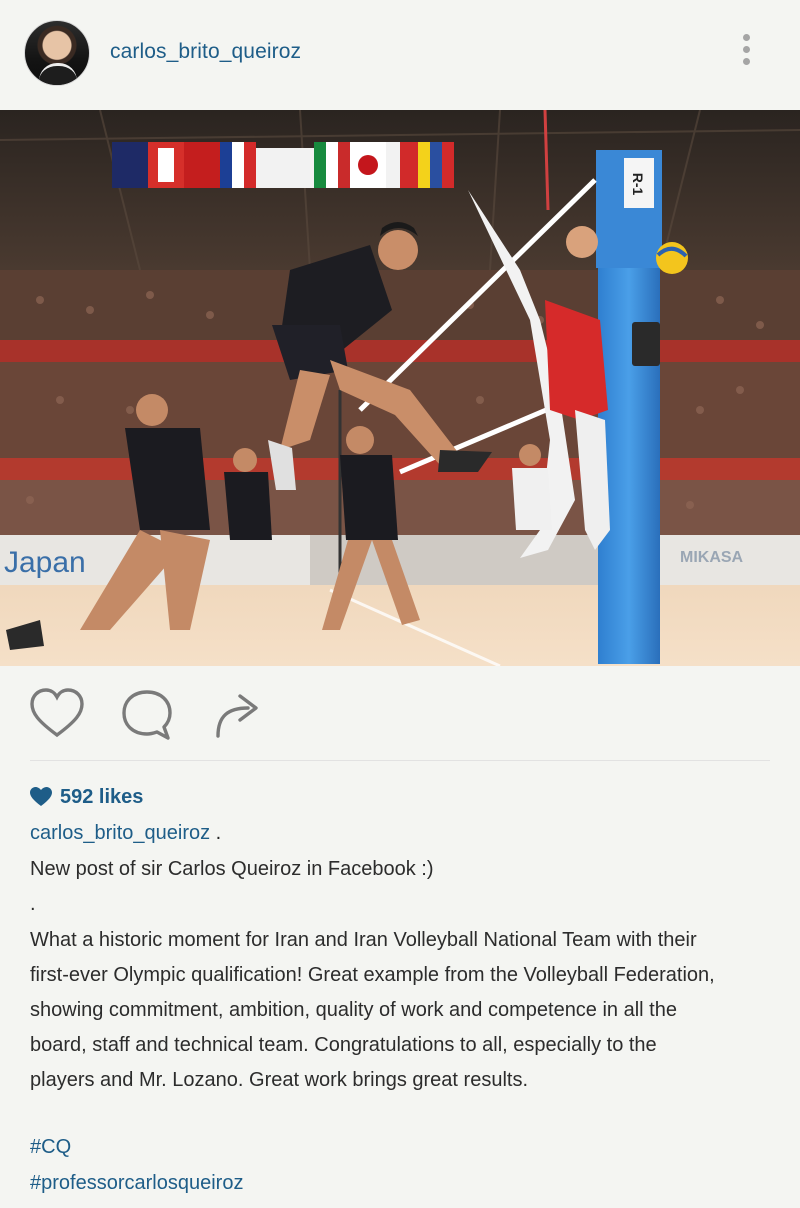 The image size is (800, 1208). What do you see at coordinates (400, 54) in the screenshot?
I see `post-header: carlos_brito_queiroz` at bounding box center [400, 54].